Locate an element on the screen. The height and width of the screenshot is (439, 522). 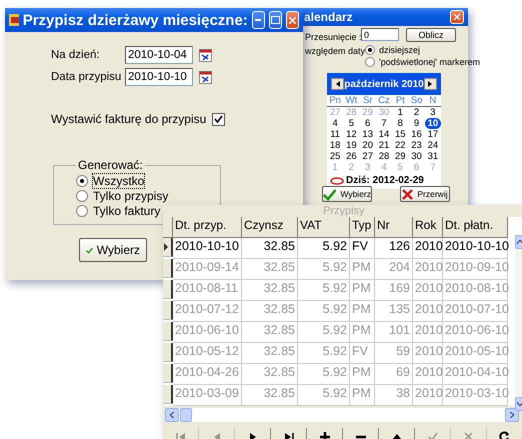
table-cell: 2010-04-26 is located at coordinates (207, 374).